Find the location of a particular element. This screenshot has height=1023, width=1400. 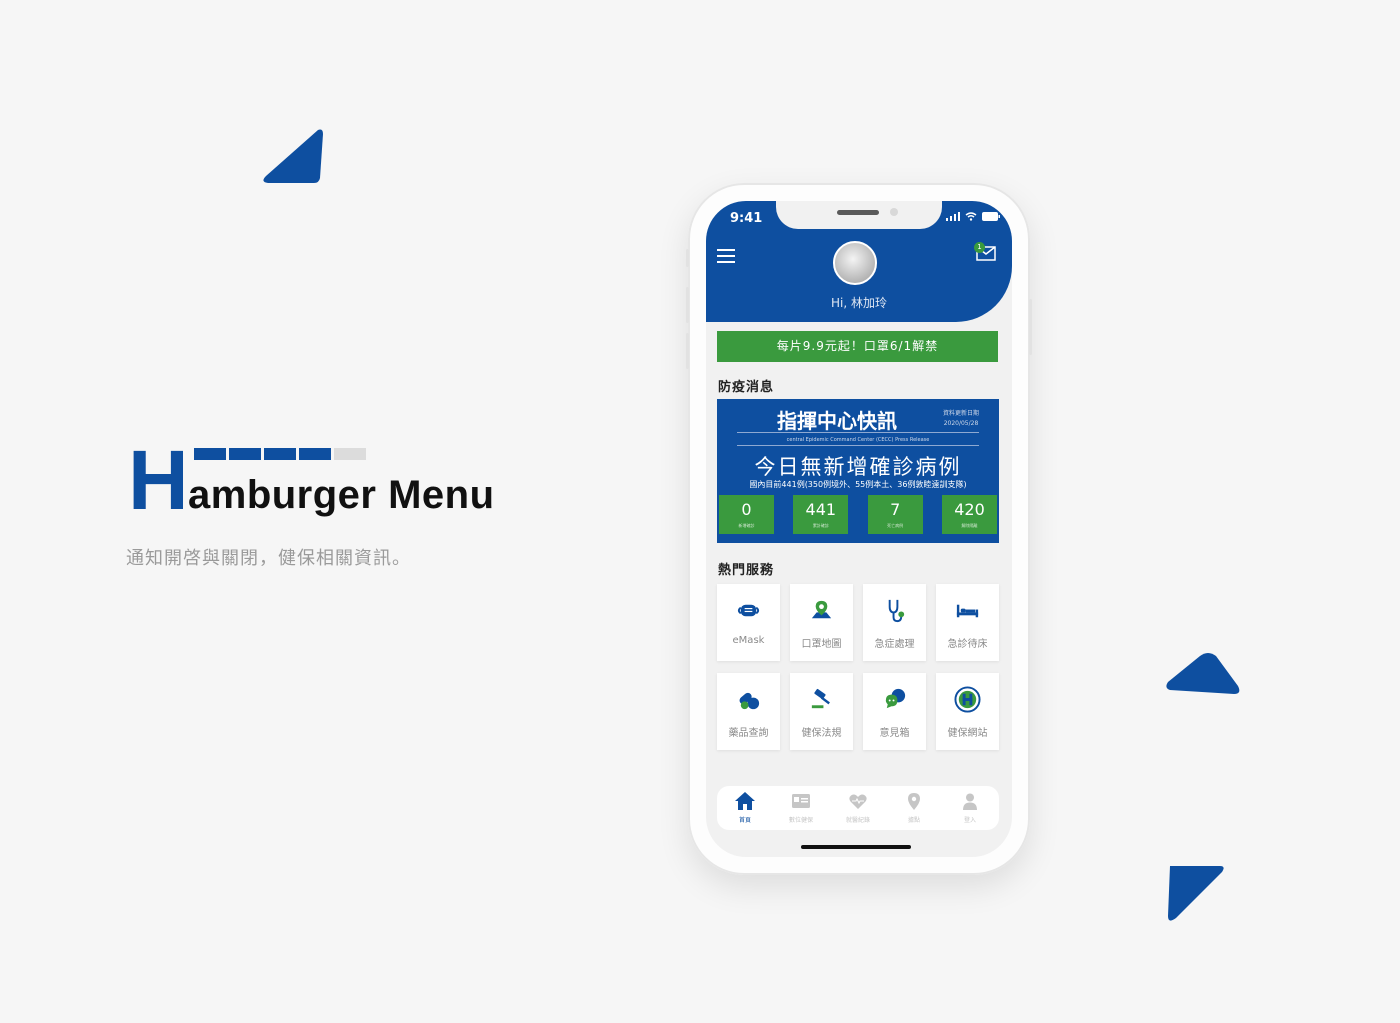

user-icon is located at coordinates (970, 801).